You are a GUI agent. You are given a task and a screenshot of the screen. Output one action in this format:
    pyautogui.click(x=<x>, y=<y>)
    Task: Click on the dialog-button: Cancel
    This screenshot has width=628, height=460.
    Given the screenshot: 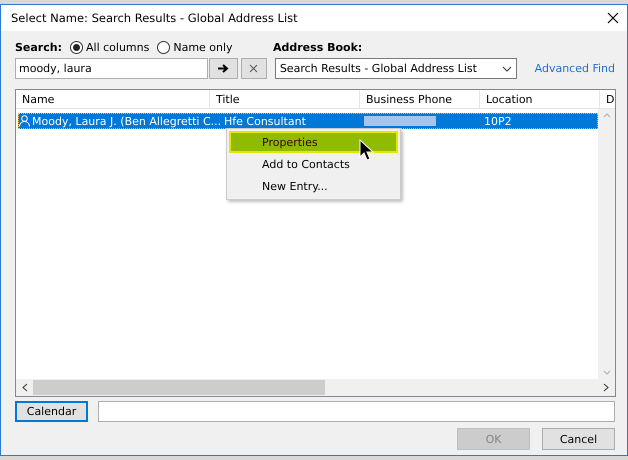 What is the action you would take?
    pyautogui.click(x=578, y=439)
    